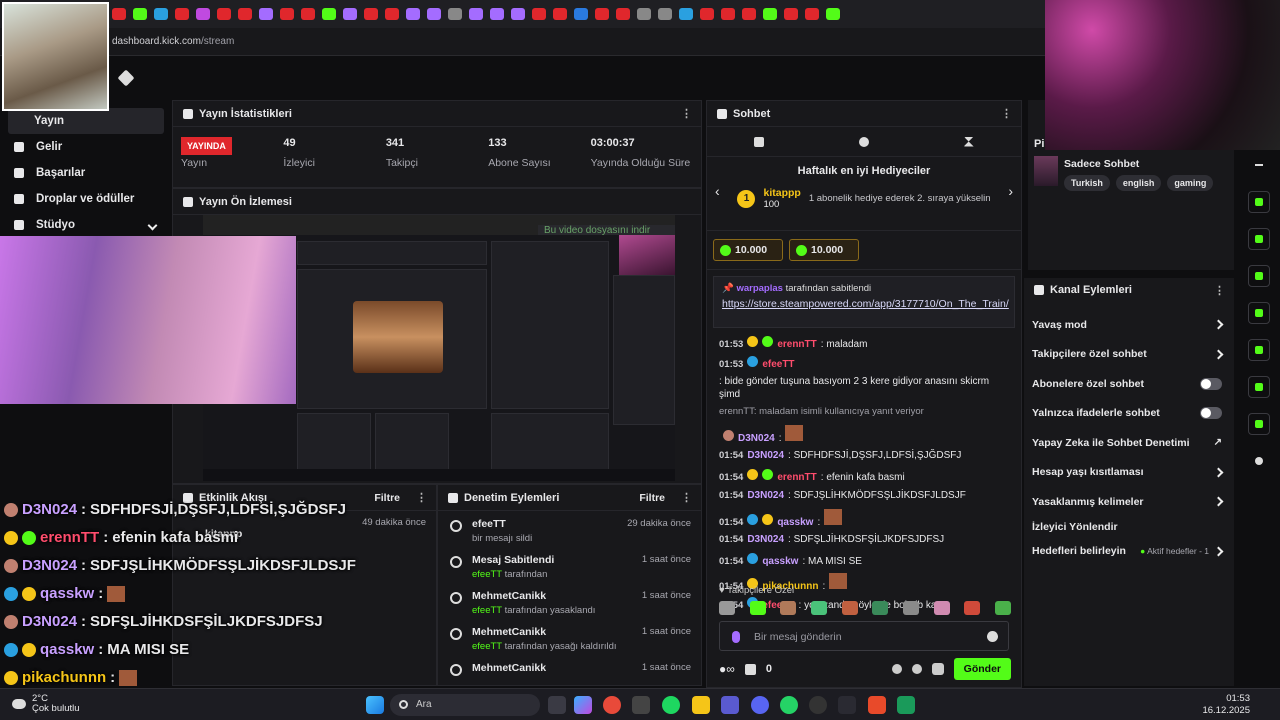  Describe the element at coordinates (759, 141) in the screenshot. I see `trash-icon` at that location.